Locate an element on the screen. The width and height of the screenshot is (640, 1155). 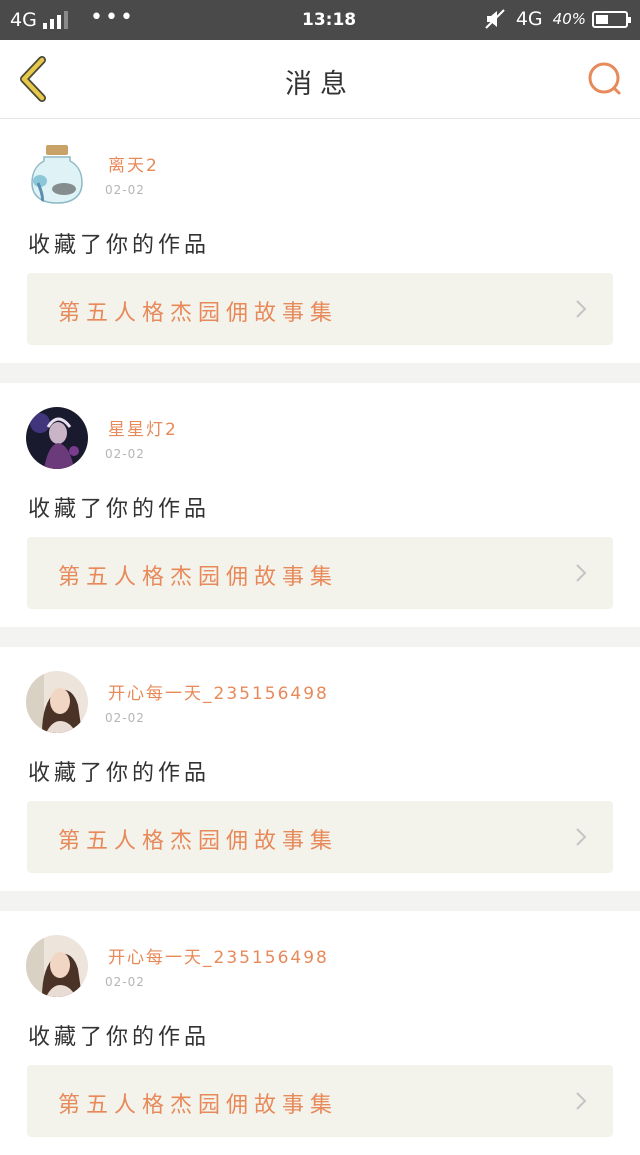
battery-percent: 40% is located at coordinates (569, 19).